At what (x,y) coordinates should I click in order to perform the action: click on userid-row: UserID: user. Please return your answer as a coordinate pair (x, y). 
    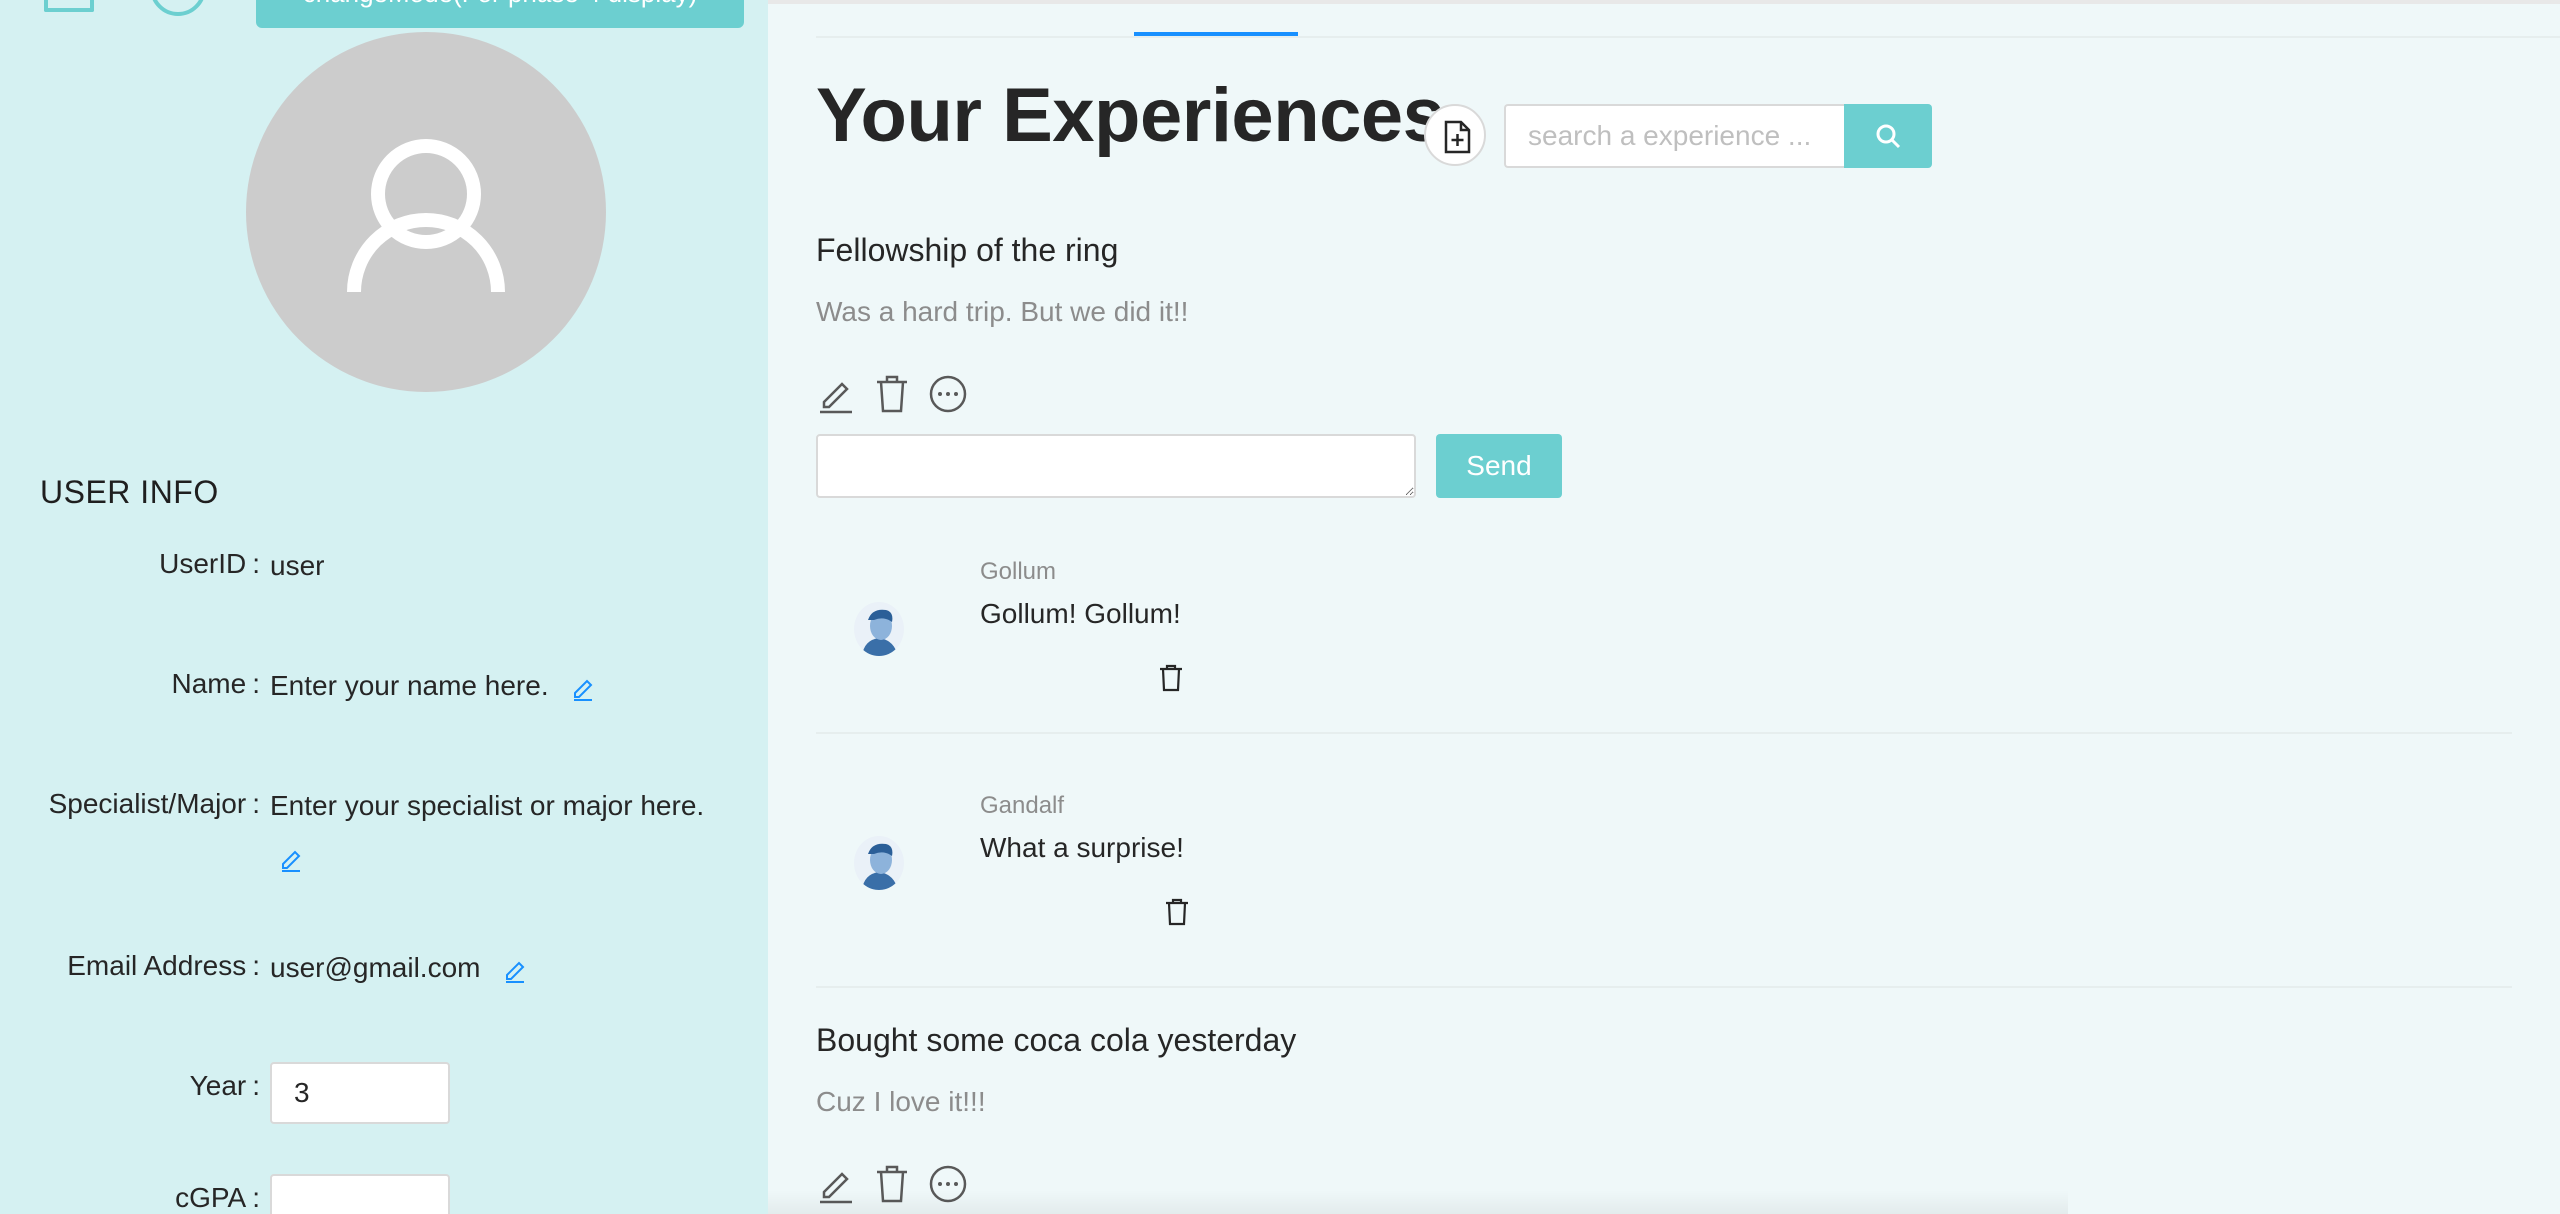
    Looking at the image, I should click on (384, 578).